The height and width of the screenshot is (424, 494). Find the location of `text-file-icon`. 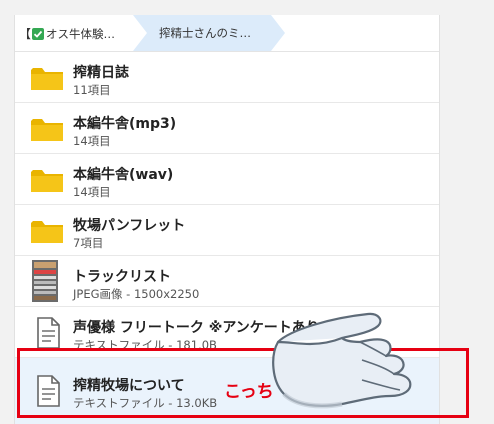

text-file-icon is located at coordinates (48, 333).